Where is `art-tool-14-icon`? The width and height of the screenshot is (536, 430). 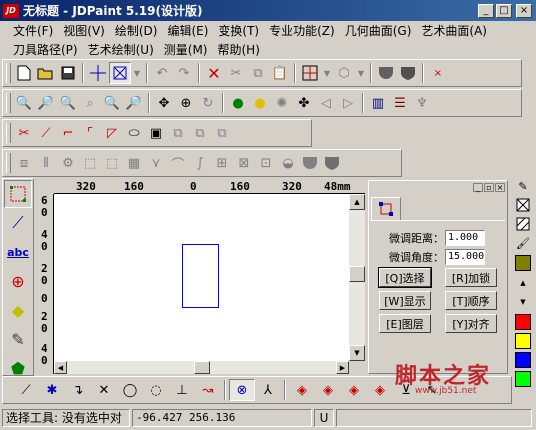
art-tool-14-icon is located at coordinates (310, 163).